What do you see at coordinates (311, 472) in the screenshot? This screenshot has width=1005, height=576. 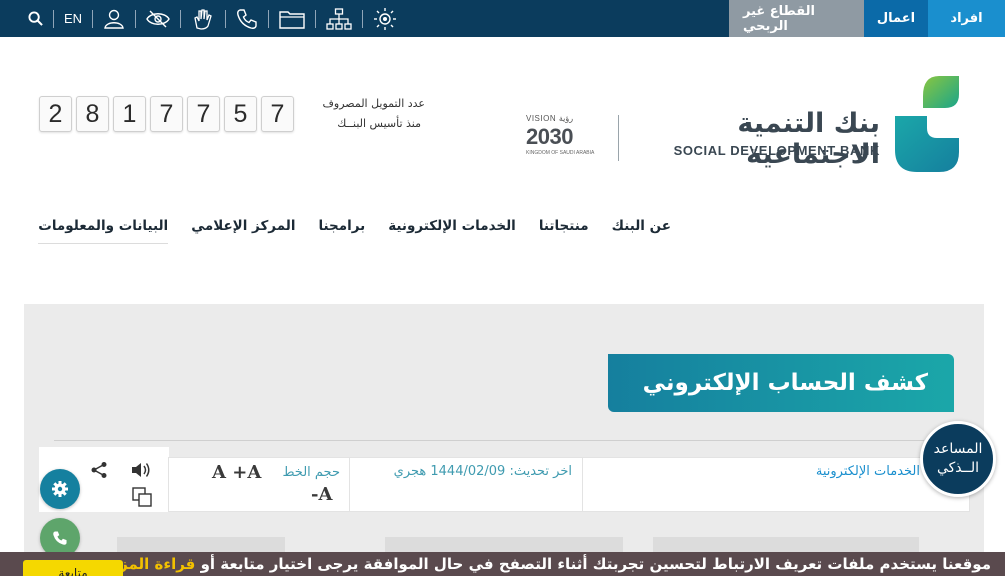 I see `font-size-label: حجم الخط` at bounding box center [311, 472].